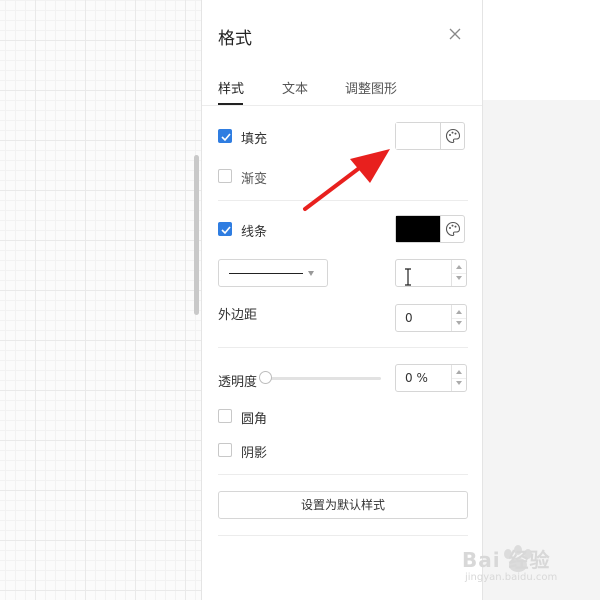  Describe the element at coordinates (225, 229) in the screenshot. I see `stroke-checkbox` at that location.